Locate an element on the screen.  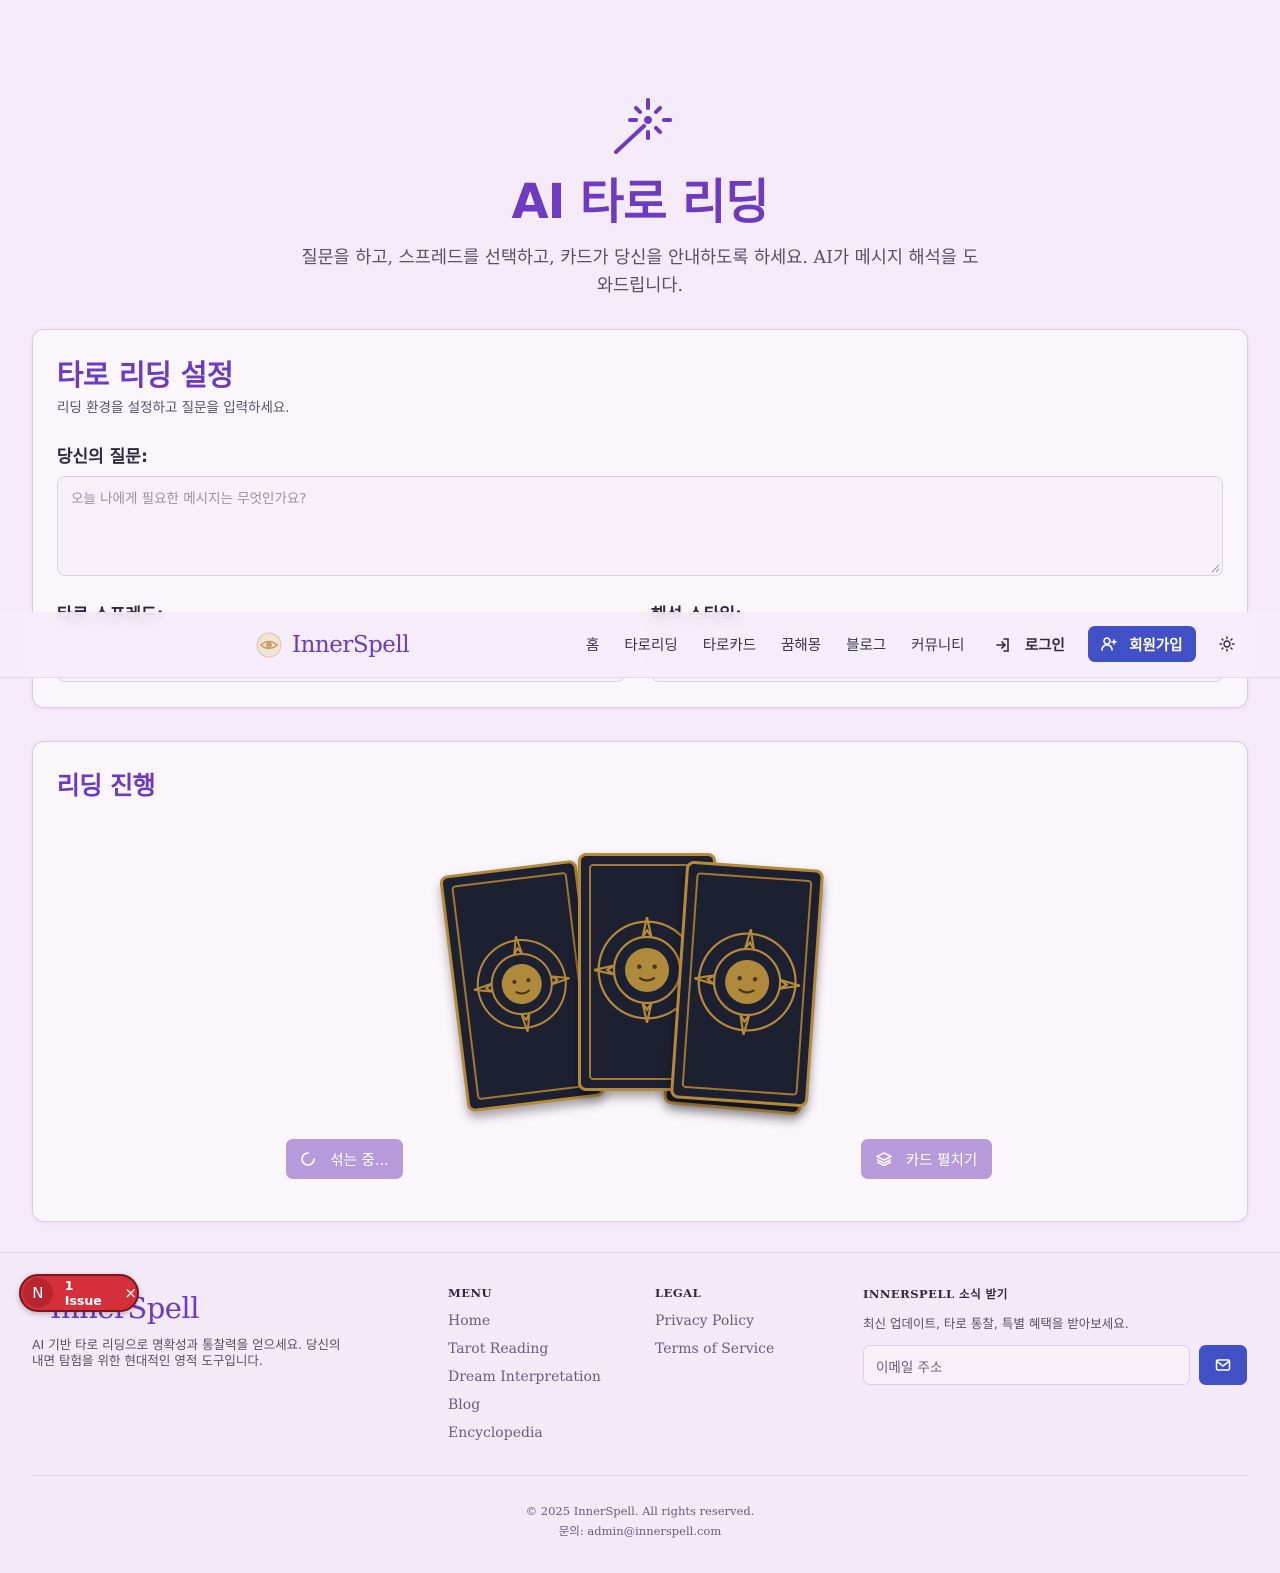
signup-label: 회원가입 is located at coordinates (1156, 645).